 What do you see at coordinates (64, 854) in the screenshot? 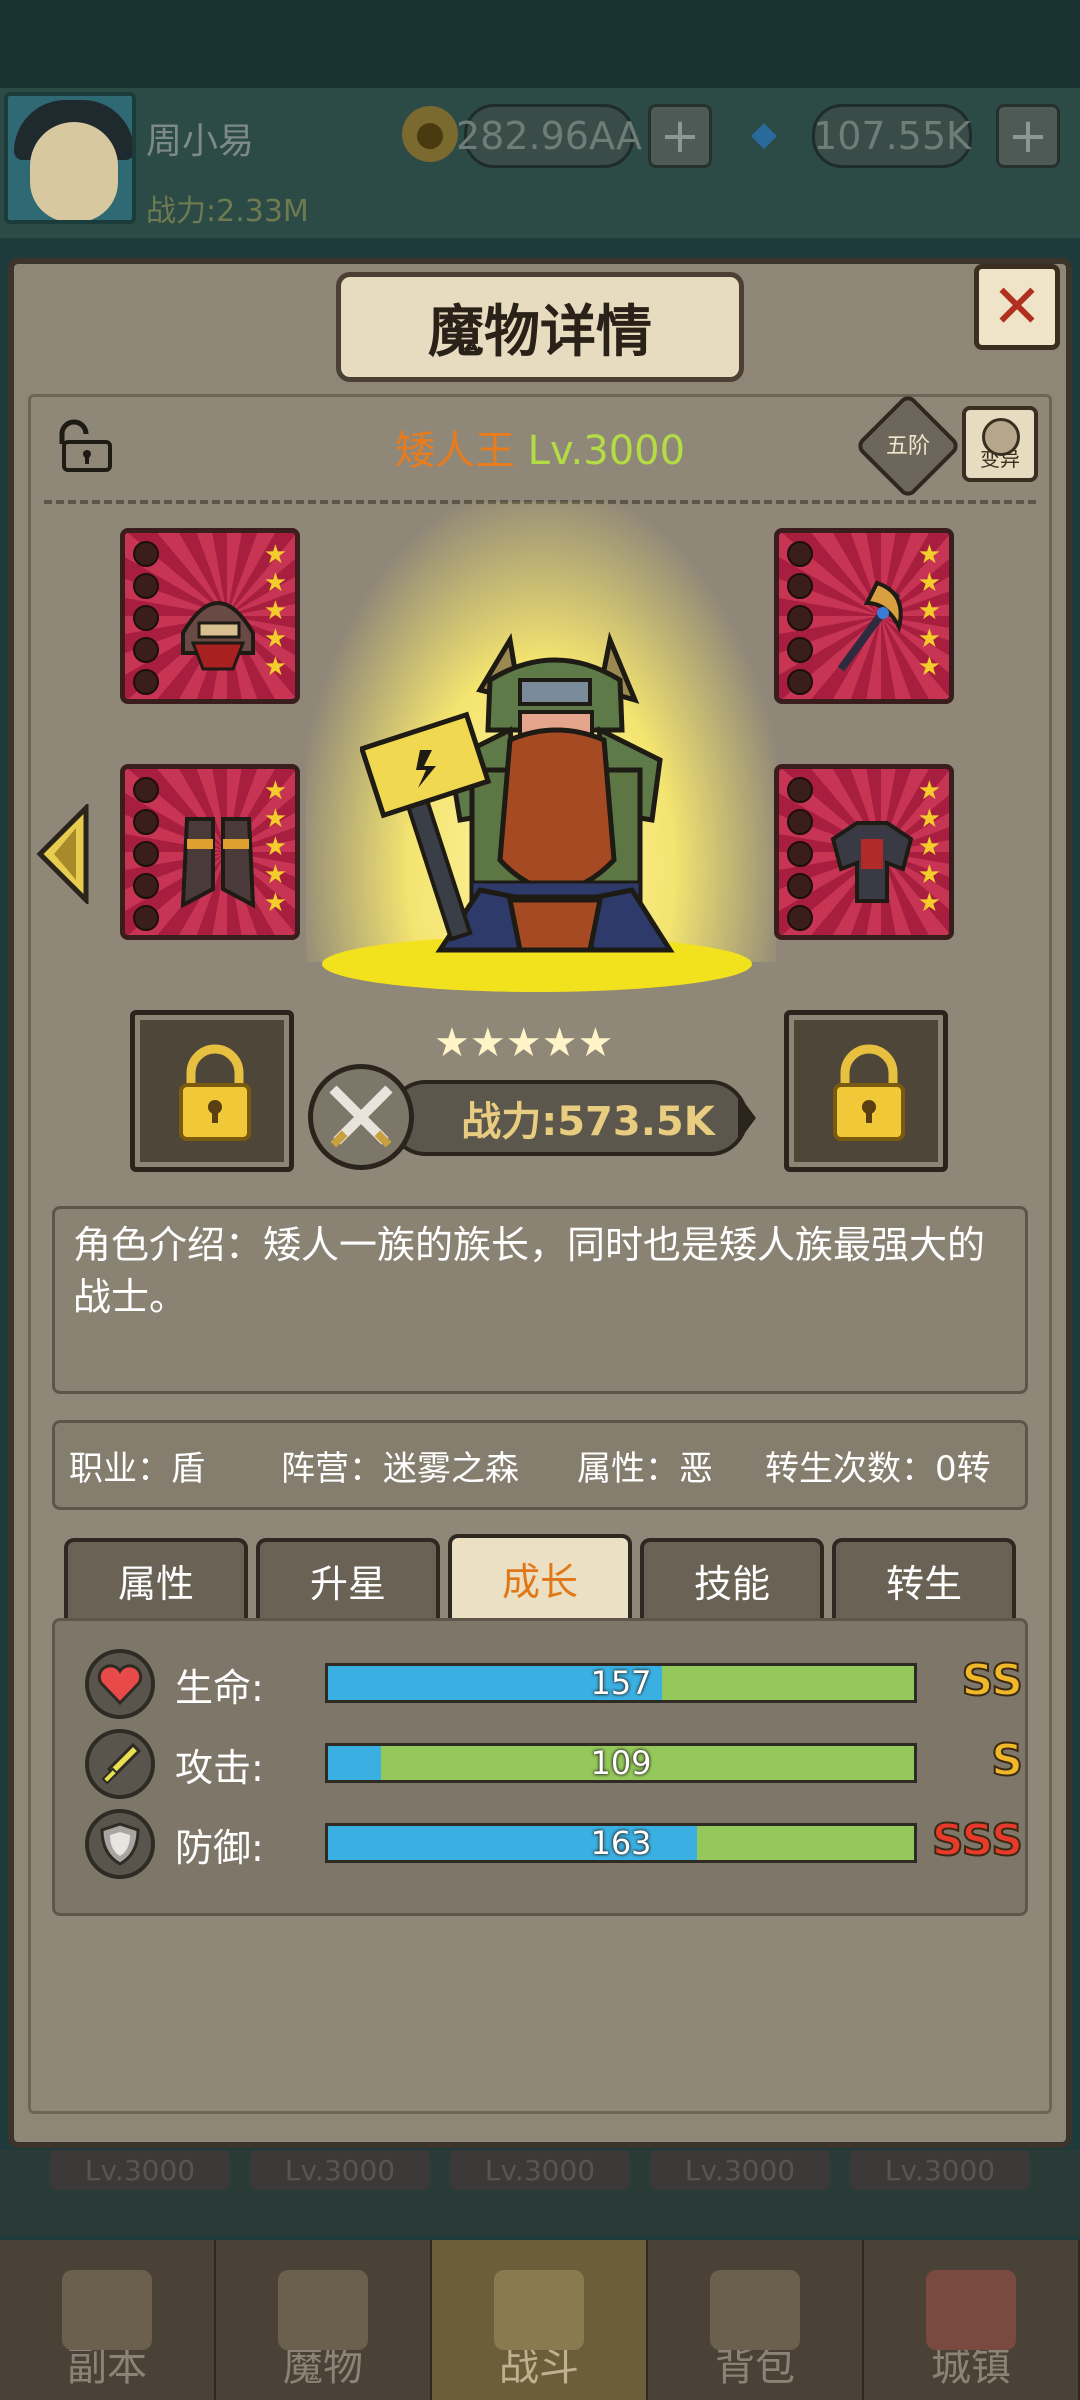
I see `previous-monster-arrow-icon` at bounding box center [64, 854].